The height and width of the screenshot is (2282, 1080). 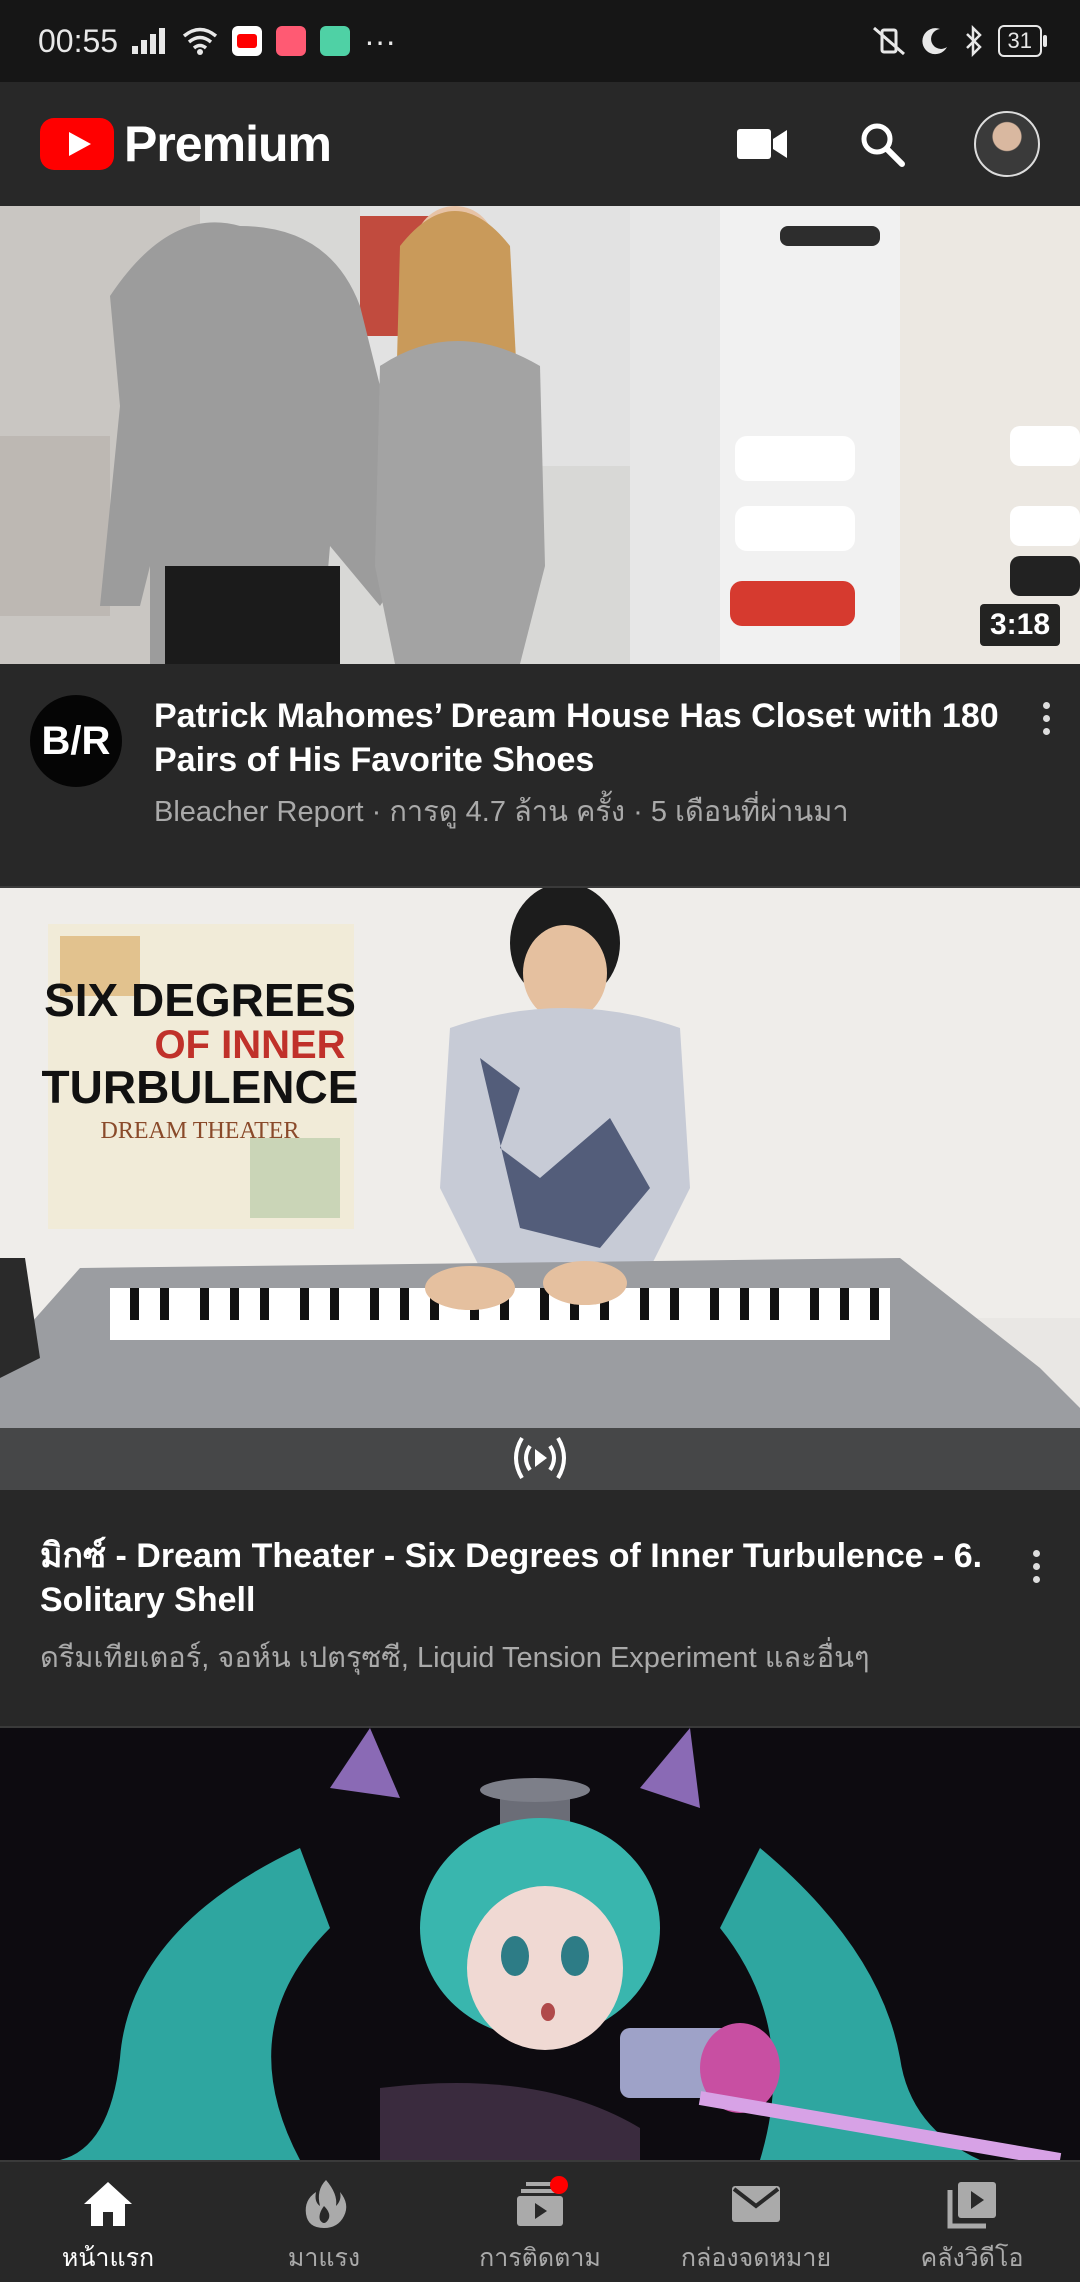 What do you see at coordinates (76, 741) in the screenshot?
I see `channel-avatar-bleacher-report: B/R` at bounding box center [76, 741].